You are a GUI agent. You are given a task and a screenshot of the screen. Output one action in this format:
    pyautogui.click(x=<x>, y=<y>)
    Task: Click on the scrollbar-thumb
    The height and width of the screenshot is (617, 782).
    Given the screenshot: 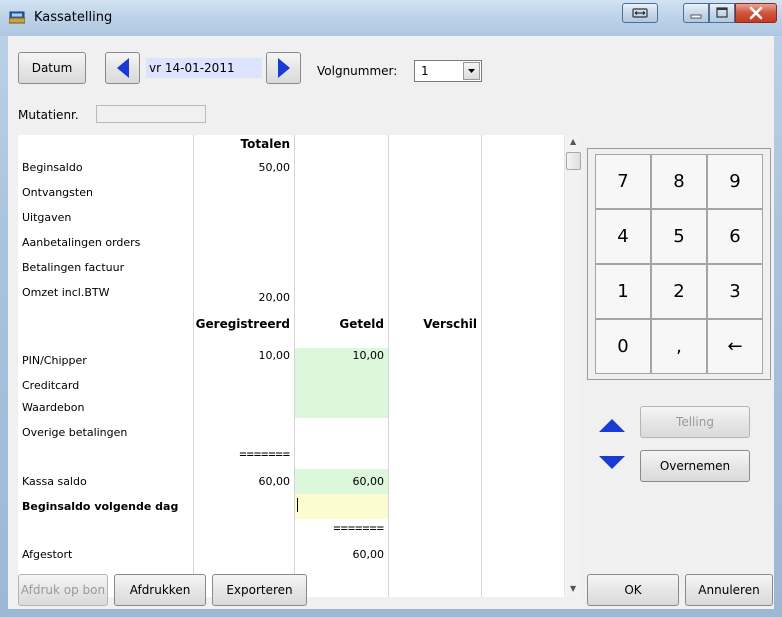 What is the action you would take?
    pyautogui.click(x=573, y=161)
    